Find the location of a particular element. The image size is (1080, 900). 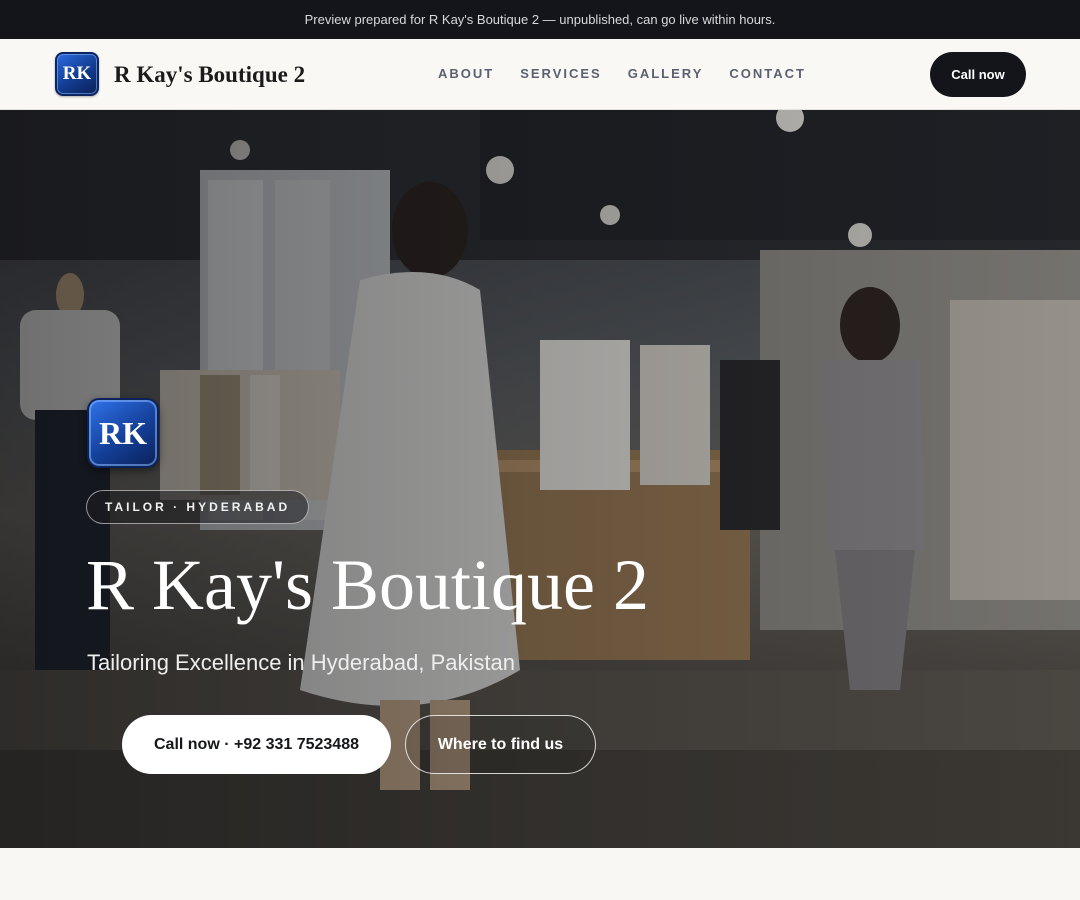

call-now-button: Call now is located at coordinates (978, 74).